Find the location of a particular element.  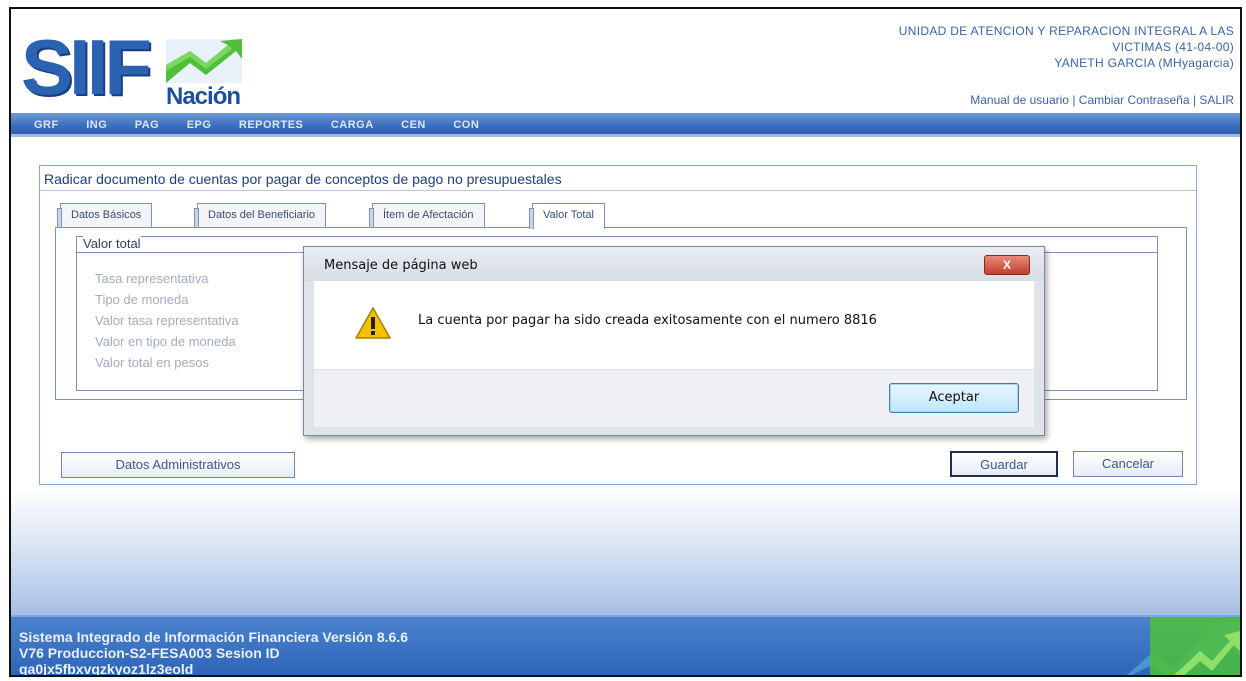

entity-name-line2: VICTIMAS (41-04-00) is located at coordinates (1173, 47).